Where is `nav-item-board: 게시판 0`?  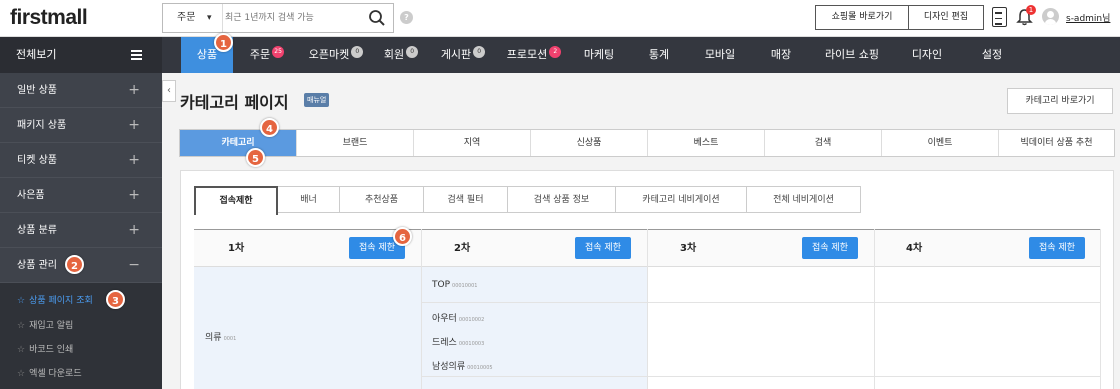 nav-item-board: 게시판 0 is located at coordinates (463, 55).